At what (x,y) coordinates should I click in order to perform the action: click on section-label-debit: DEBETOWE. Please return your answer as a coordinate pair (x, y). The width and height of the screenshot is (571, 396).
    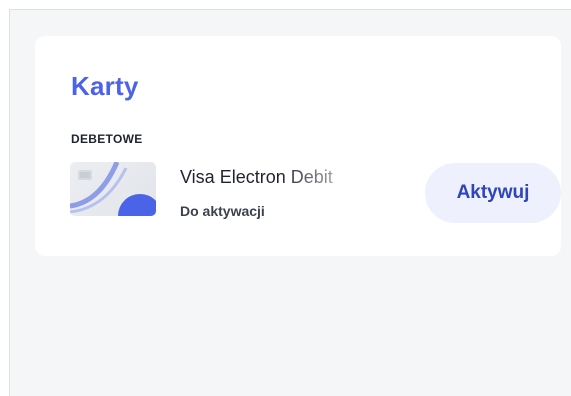
    Looking at the image, I should click on (107, 139).